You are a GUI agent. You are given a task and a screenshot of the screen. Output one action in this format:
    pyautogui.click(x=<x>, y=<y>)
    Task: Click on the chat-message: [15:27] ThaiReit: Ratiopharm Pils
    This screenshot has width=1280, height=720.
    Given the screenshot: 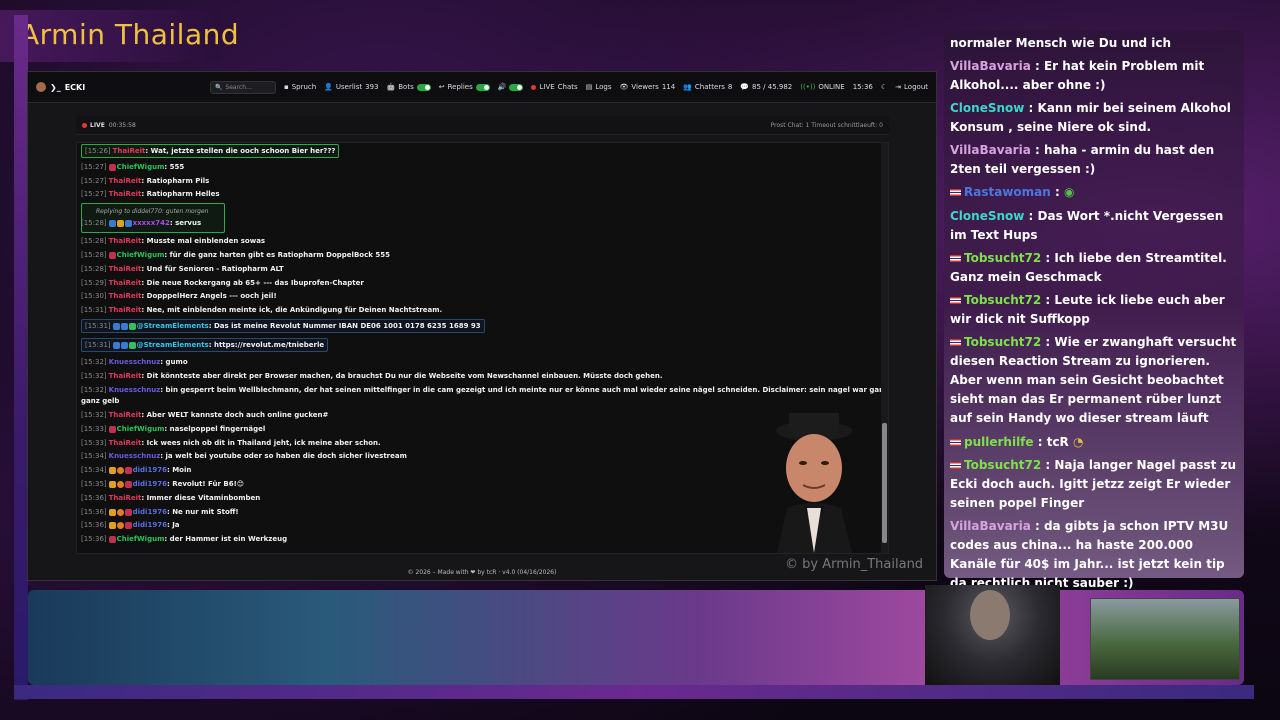 What is the action you would take?
    pyautogui.click(x=145, y=181)
    